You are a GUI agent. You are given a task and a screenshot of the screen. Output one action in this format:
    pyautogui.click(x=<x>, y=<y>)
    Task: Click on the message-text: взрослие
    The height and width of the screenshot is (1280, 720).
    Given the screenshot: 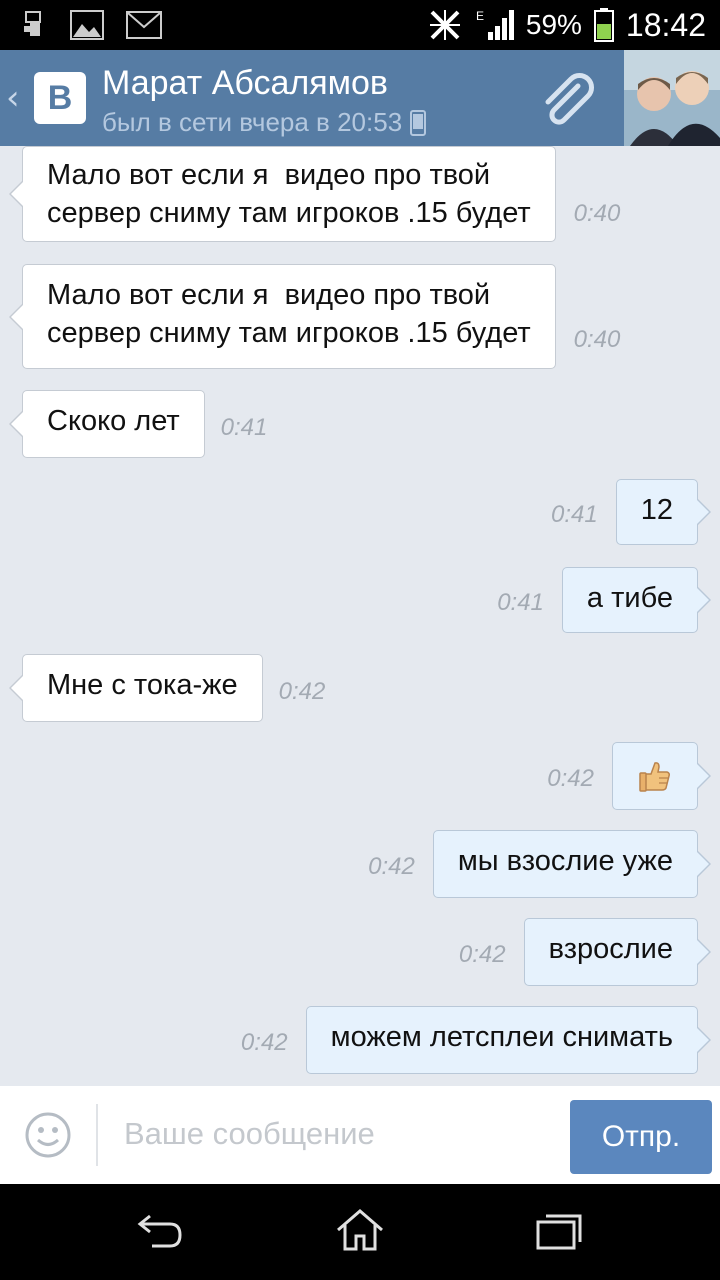 What is the action you would take?
    pyautogui.click(x=617, y=952)
    